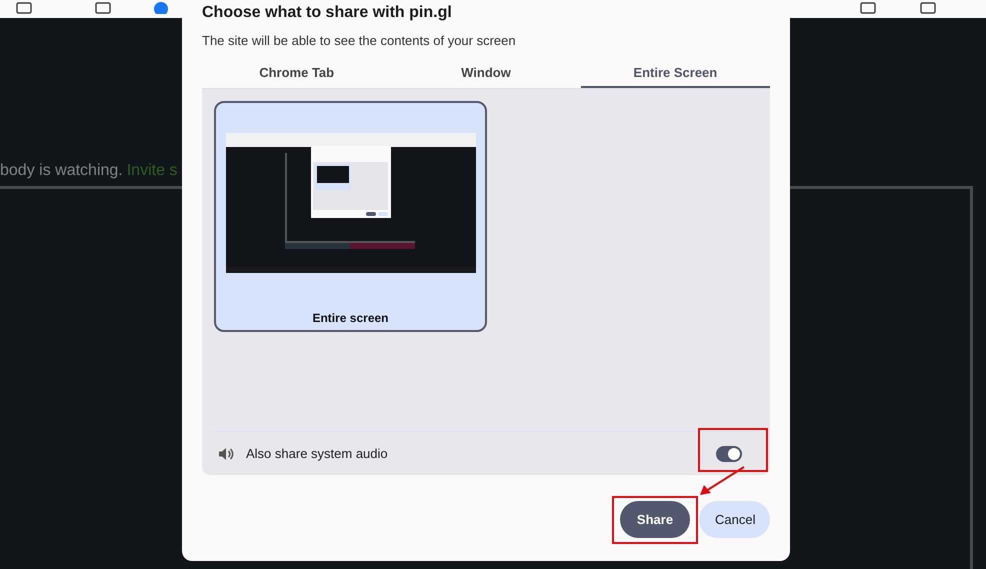 The image size is (986, 569). What do you see at coordinates (317, 453) in the screenshot?
I see `audio-label: Also share system audio` at bounding box center [317, 453].